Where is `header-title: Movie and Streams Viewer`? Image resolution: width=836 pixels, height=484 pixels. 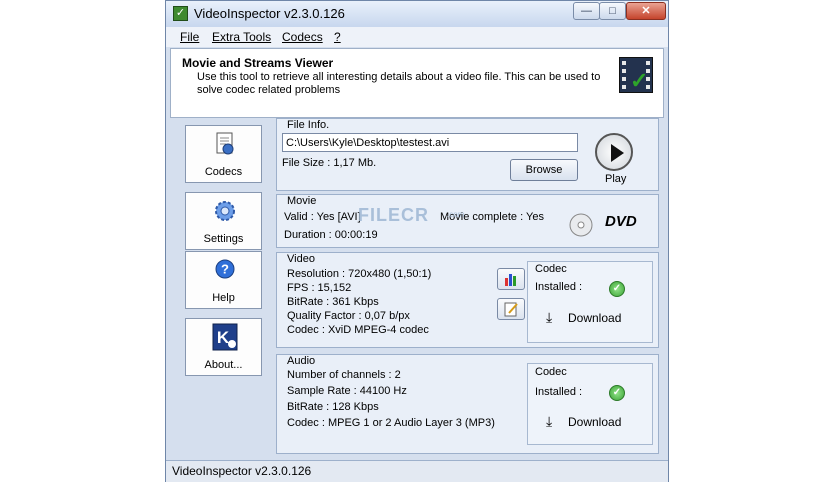 header-title: Movie and Streams Viewer is located at coordinates (258, 63).